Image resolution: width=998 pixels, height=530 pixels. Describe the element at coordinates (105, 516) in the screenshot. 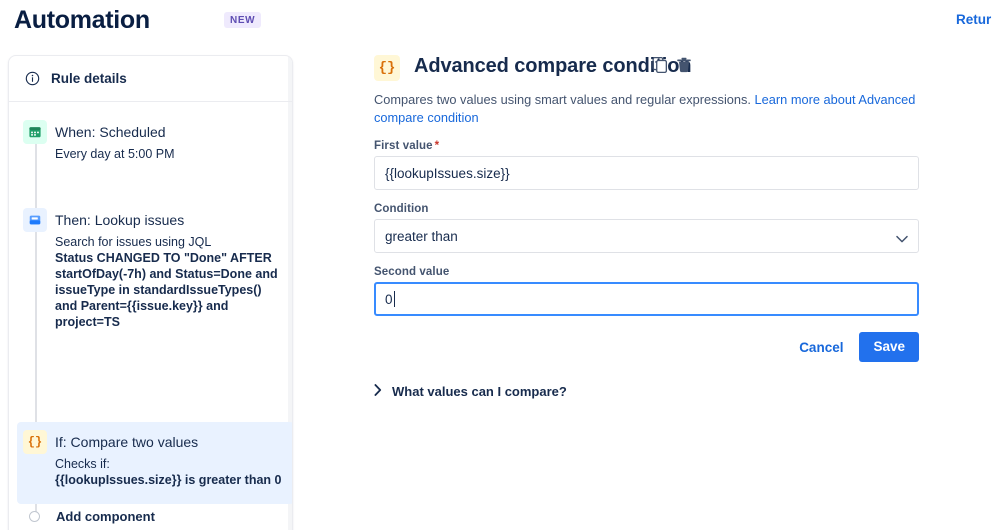

I see `add-component-label: Add component` at that location.